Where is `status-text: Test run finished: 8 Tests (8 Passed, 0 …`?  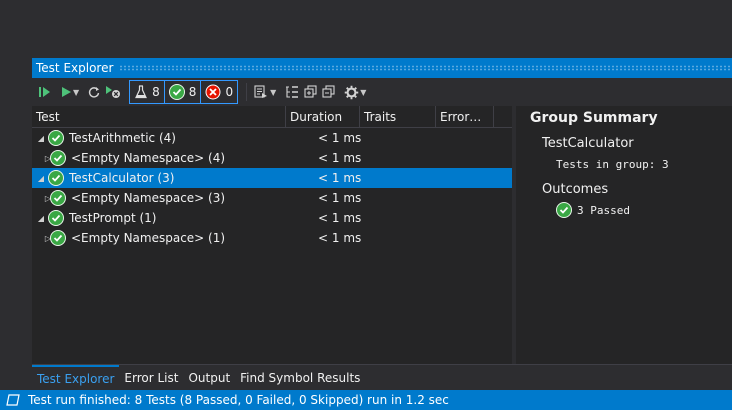 status-text: Test run finished: 8 Tests (8 Passed, 0 … is located at coordinates (238, 400).